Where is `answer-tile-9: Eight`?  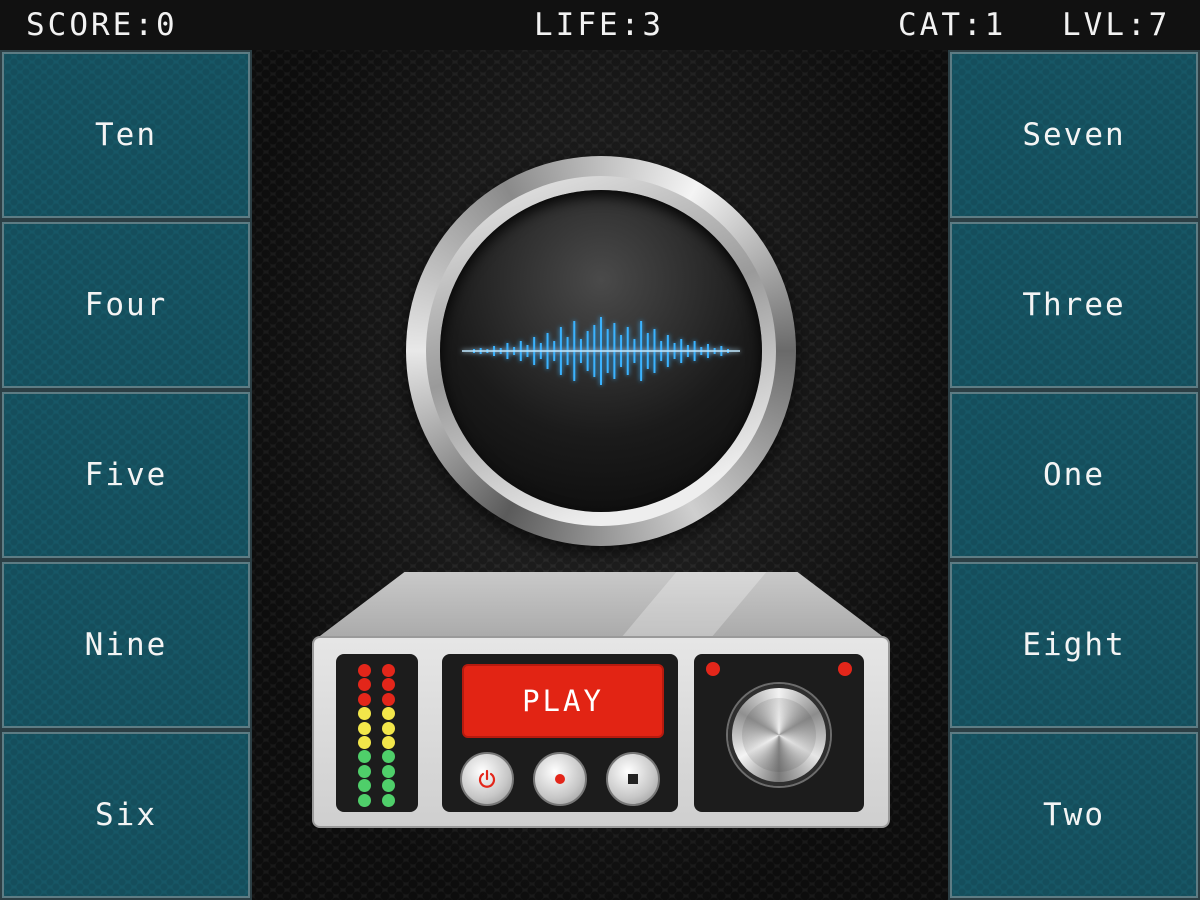
answer-tile-9: Eight is located at coordinates (1074, 645).